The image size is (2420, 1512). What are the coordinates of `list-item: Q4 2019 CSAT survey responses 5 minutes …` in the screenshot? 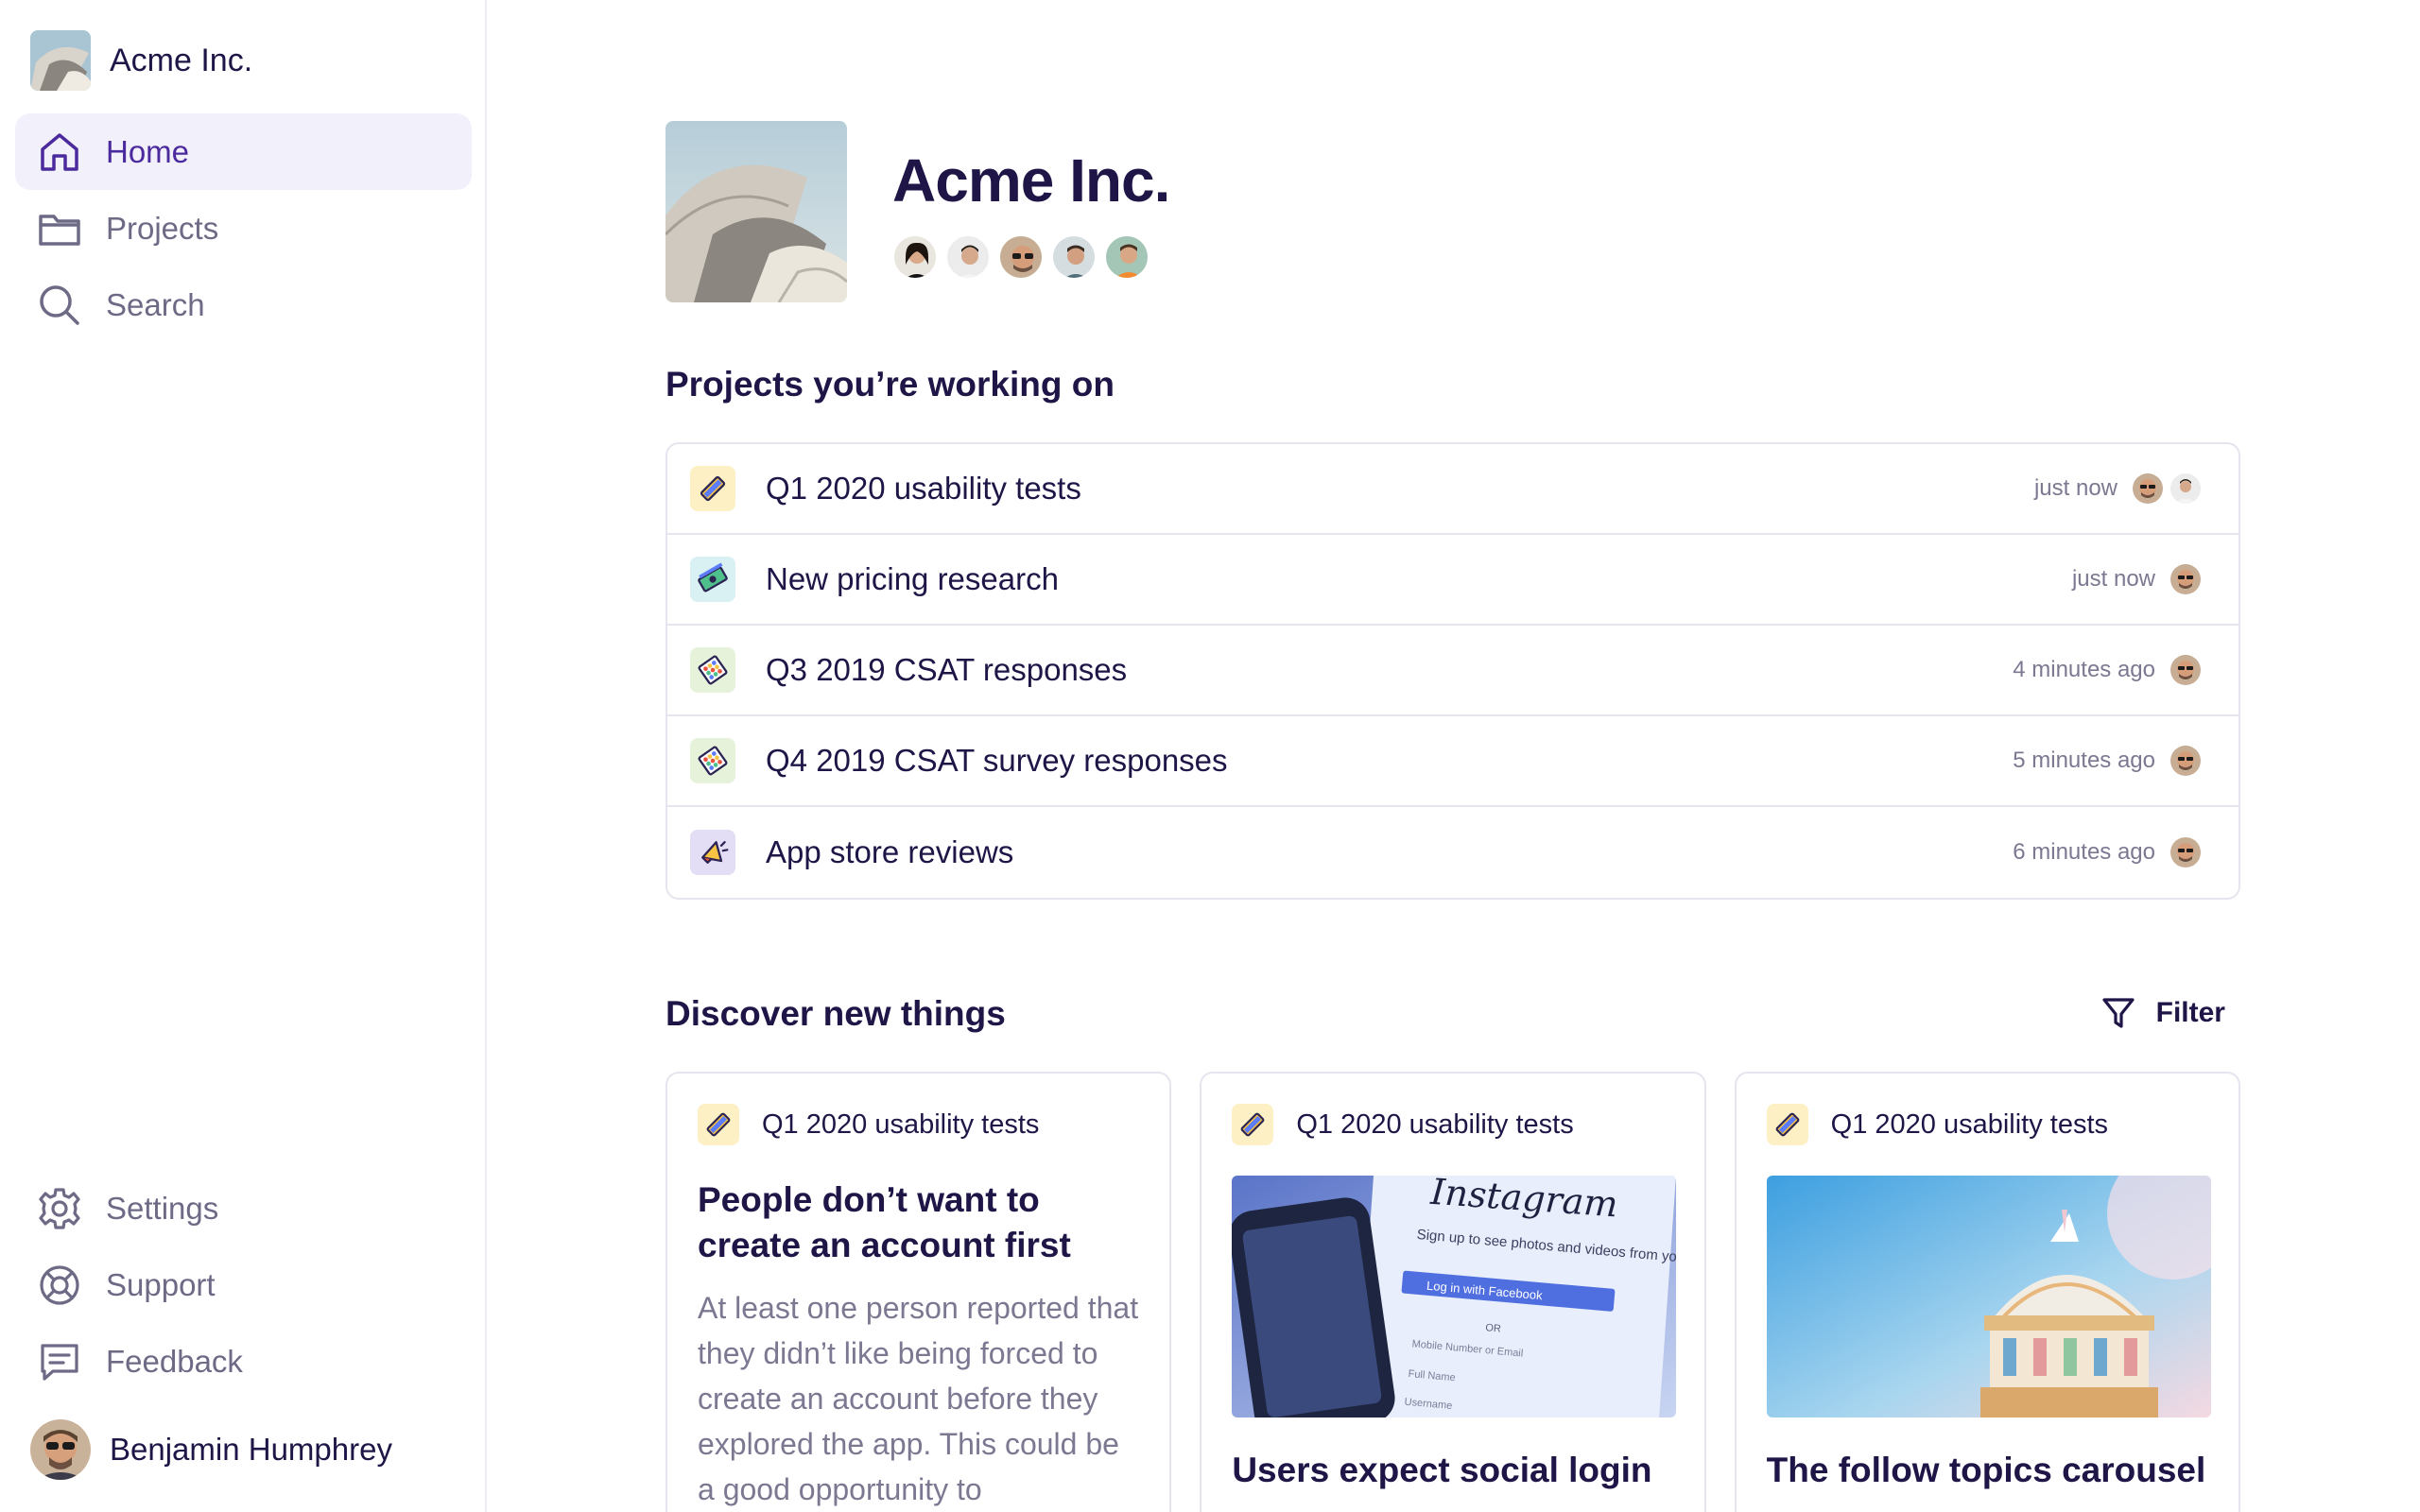 It's located at (1452, 761).